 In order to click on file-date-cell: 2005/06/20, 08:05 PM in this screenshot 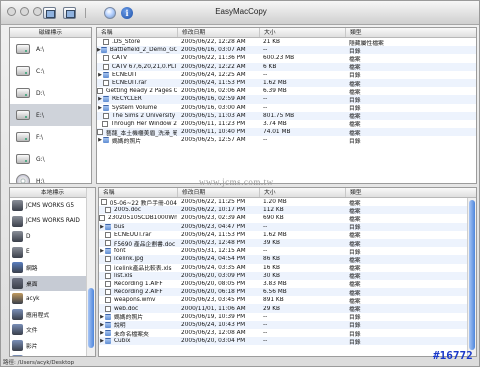, I will do `click(213, 283)`.